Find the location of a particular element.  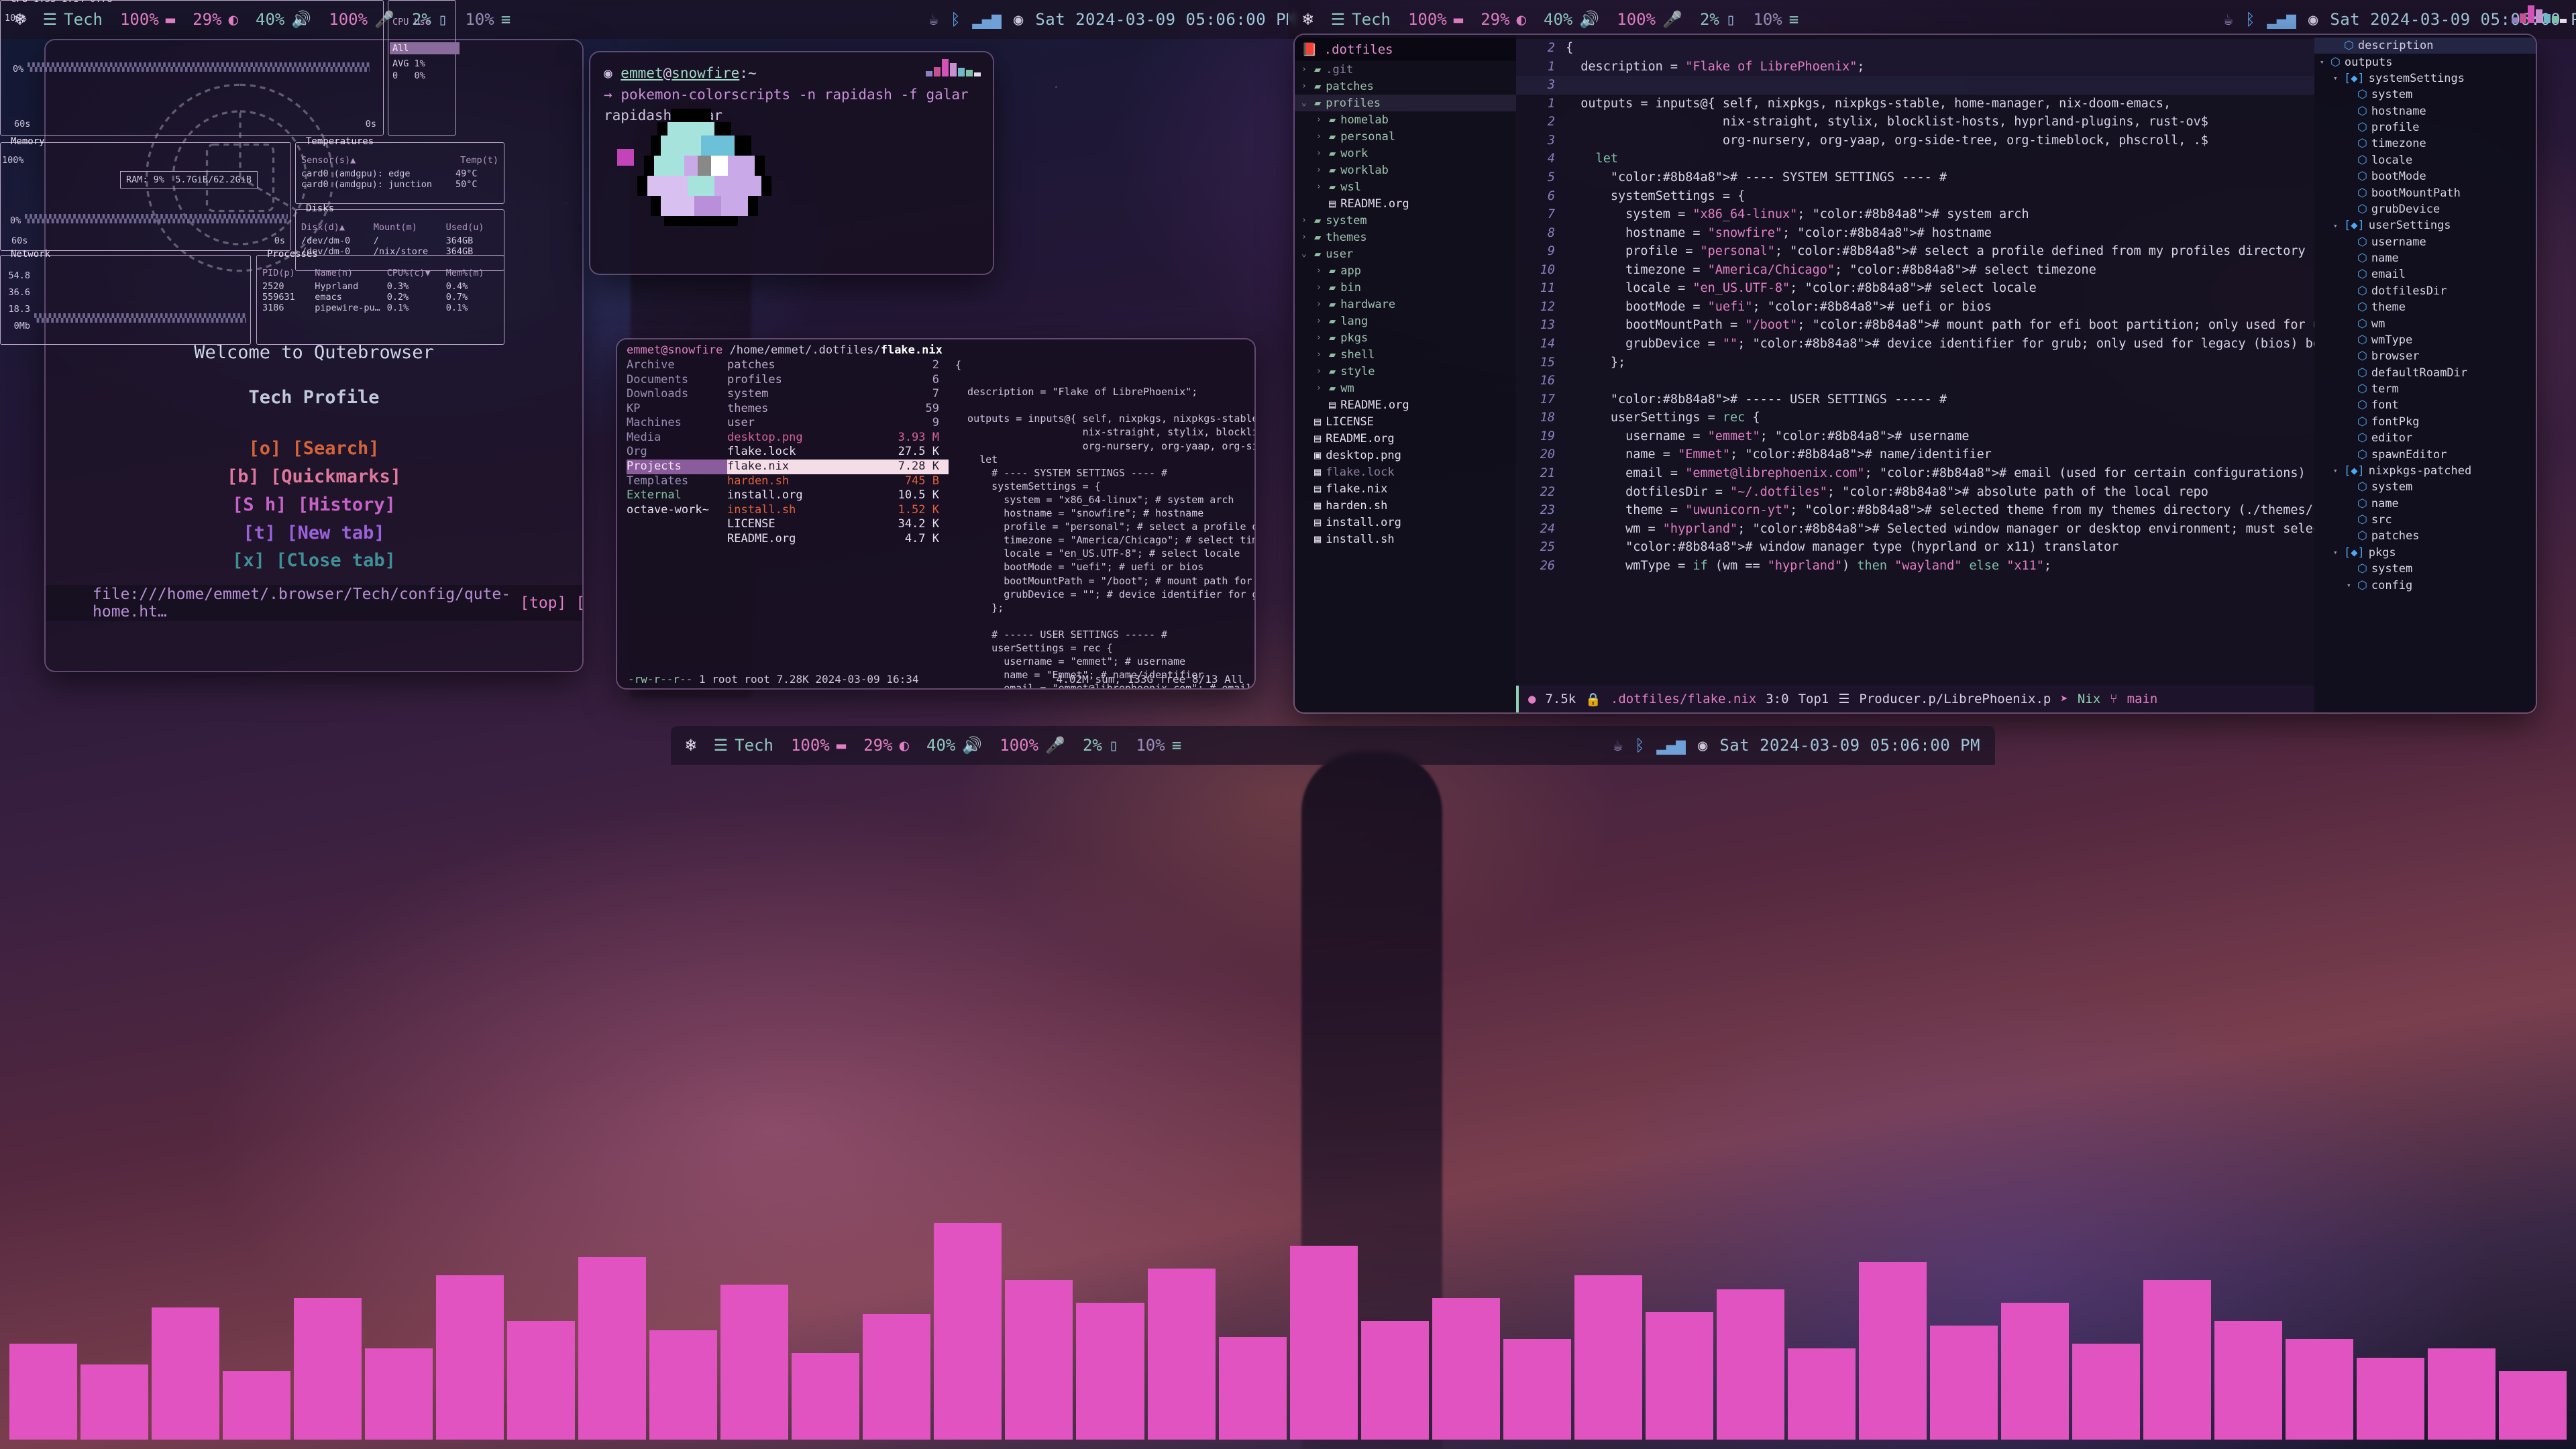

ranger-parent-item: Org is located at coordinates (677, 452).